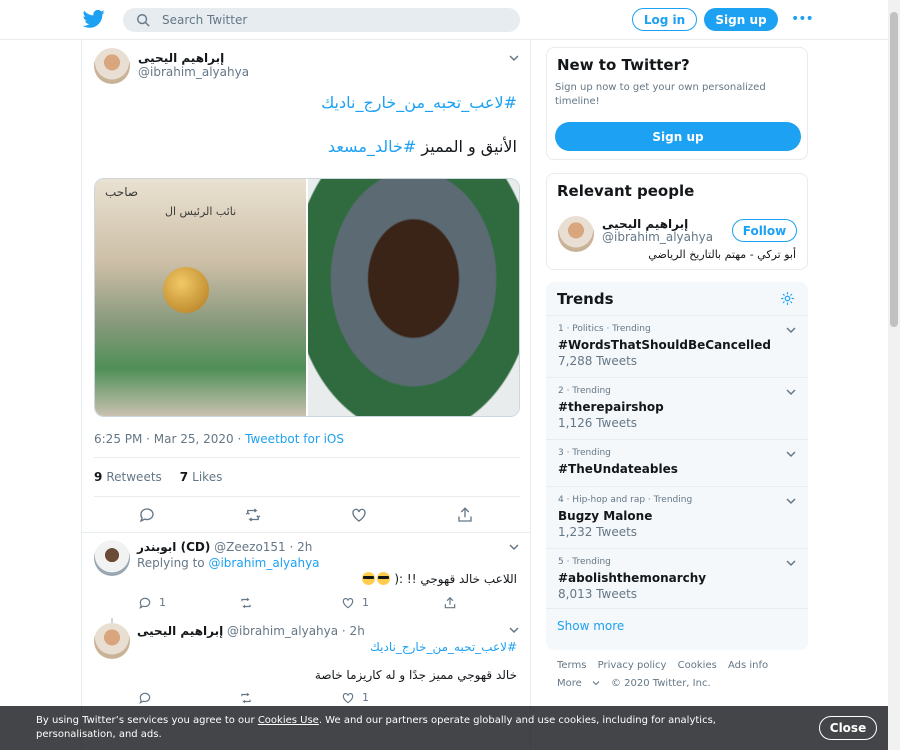  What do you see at coordinates (439, 579) in the screenshot?
I see `reply-1-text: اللاعب خالد قهوجي !! :(` at bounding box center [439, 579].